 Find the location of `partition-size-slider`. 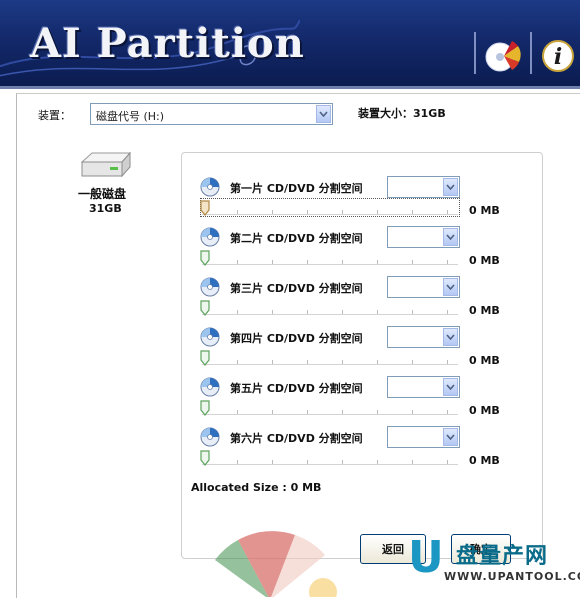

partition-size-slider is located at coordinates (329, 458).